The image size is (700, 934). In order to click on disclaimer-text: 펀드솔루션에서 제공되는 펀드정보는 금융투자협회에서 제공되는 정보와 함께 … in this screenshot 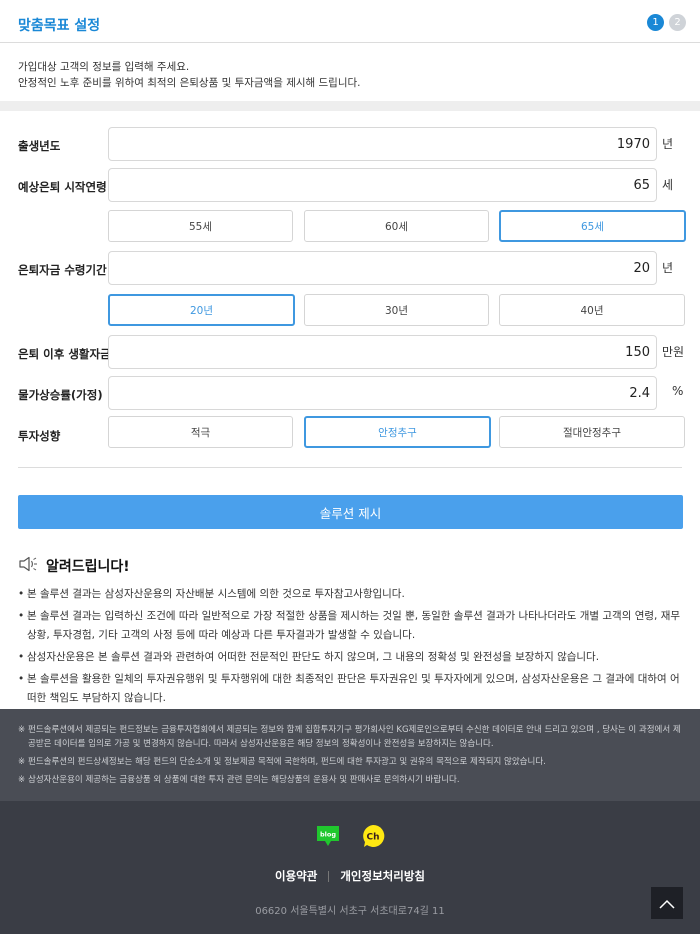, I will do `click(354, 737)`.